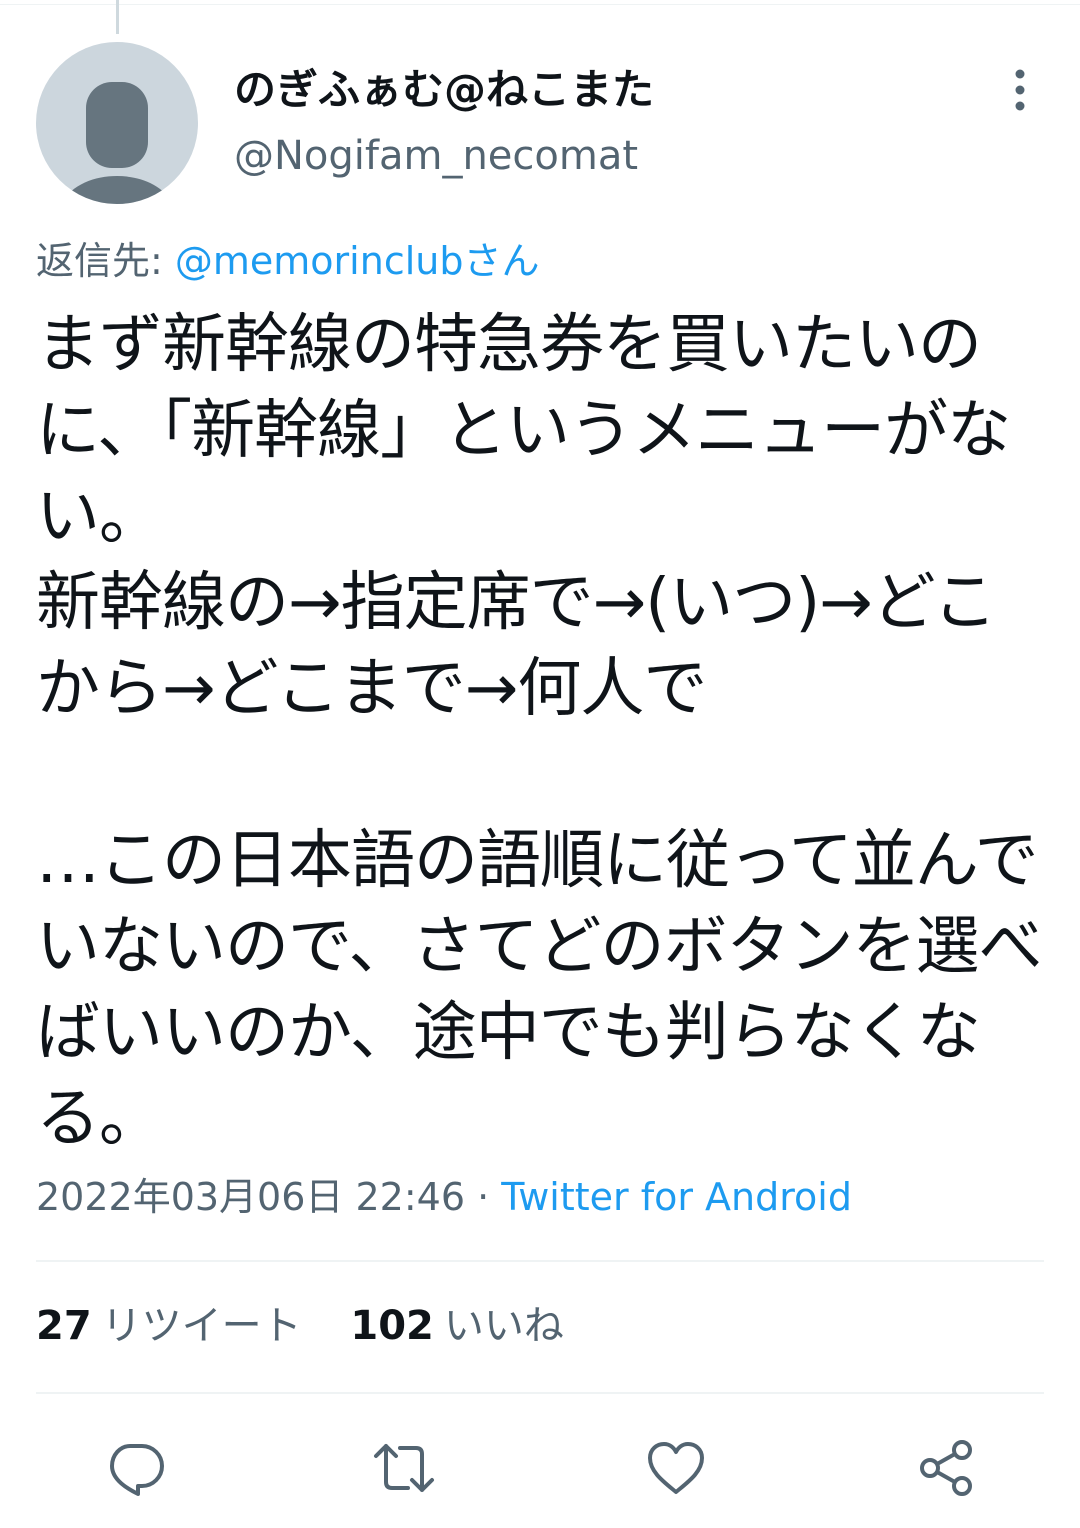 The height and width of the screenshot is (1528, 1080). I want to click on like-button, so click(676, 1468).